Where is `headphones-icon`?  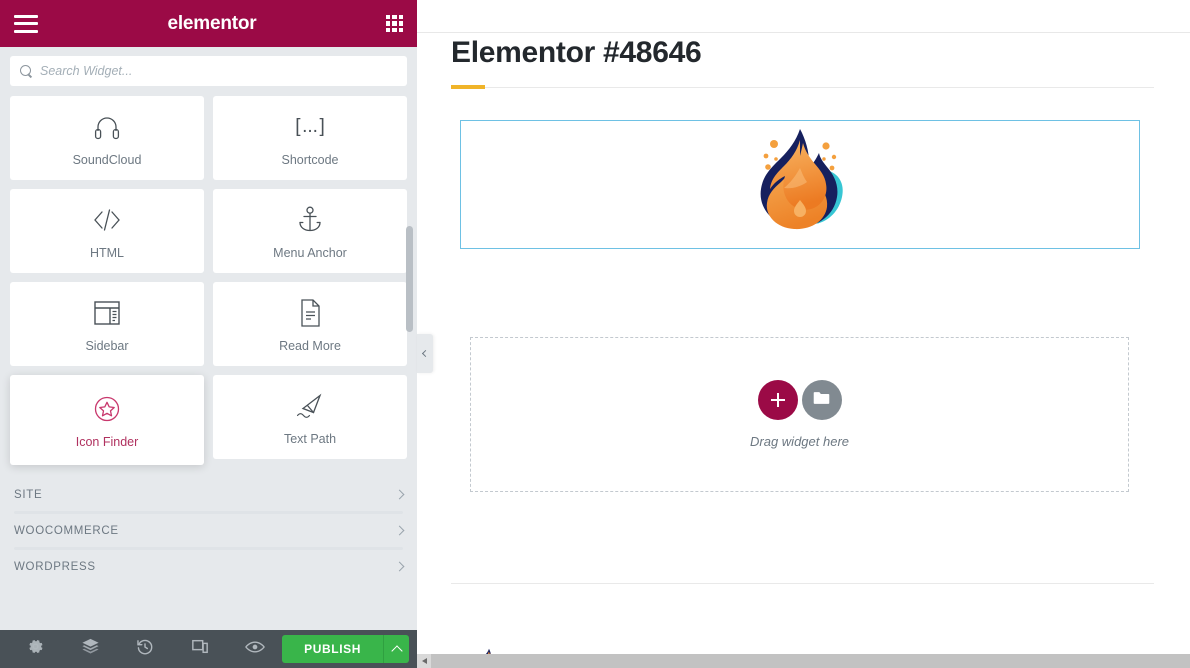
headphones-icon is located at coordinates (107, 127).